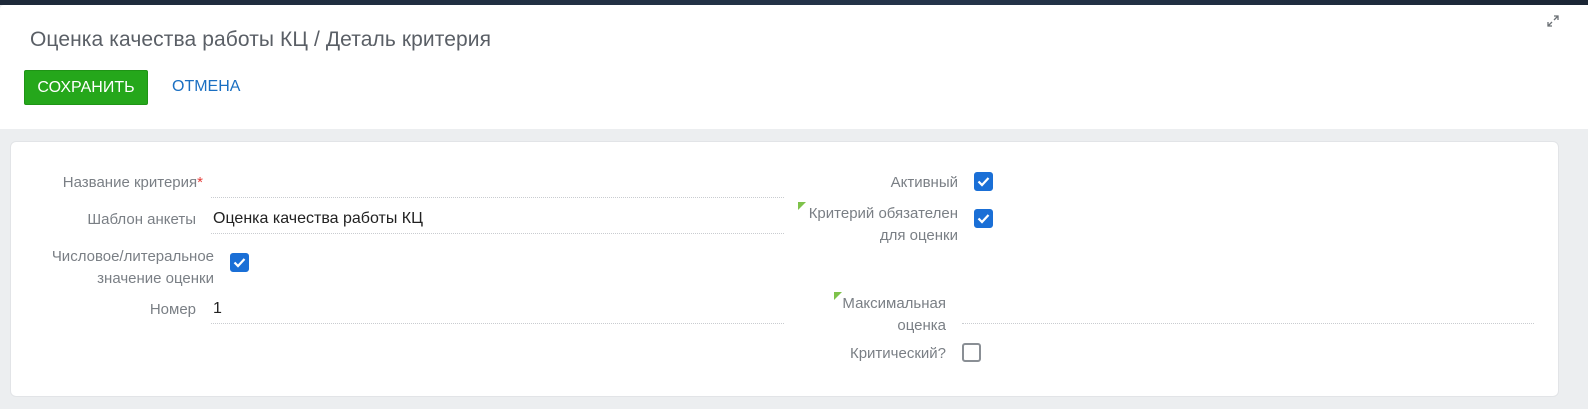 The width and height of the screenshot is (1588, 409). What do you see at coordinates (130, 182) in the screenshot?
I see `criterion-name-label-text: Название критерия` at bounding box center [130, 182].